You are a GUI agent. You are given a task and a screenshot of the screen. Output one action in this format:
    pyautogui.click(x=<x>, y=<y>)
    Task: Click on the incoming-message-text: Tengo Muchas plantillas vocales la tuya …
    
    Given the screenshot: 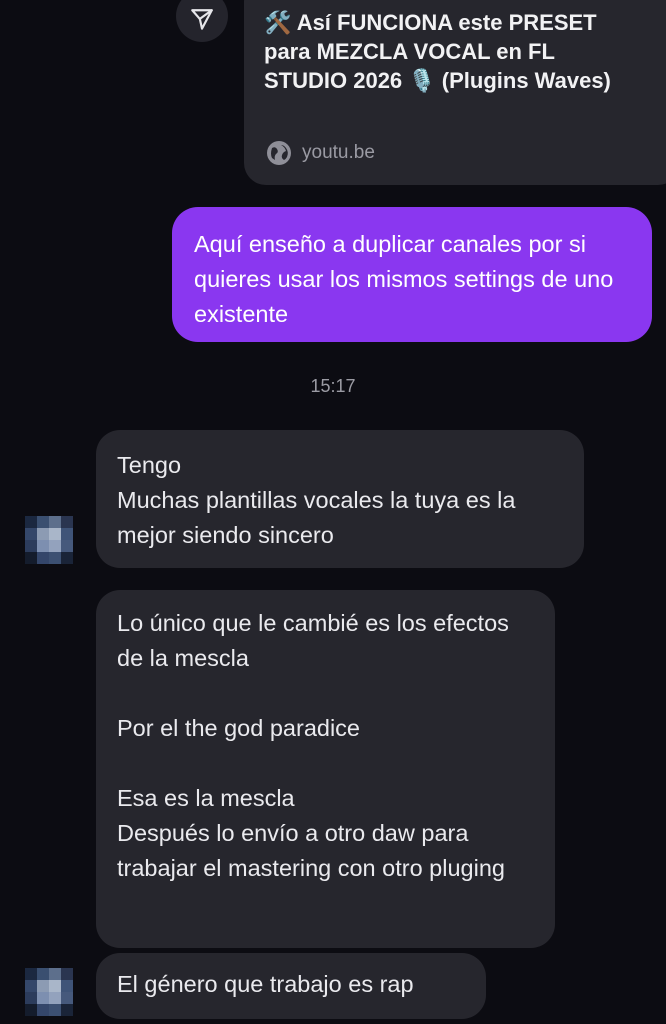 What is the action you would take?
    pyautogui.click(x=316, y=500)
    